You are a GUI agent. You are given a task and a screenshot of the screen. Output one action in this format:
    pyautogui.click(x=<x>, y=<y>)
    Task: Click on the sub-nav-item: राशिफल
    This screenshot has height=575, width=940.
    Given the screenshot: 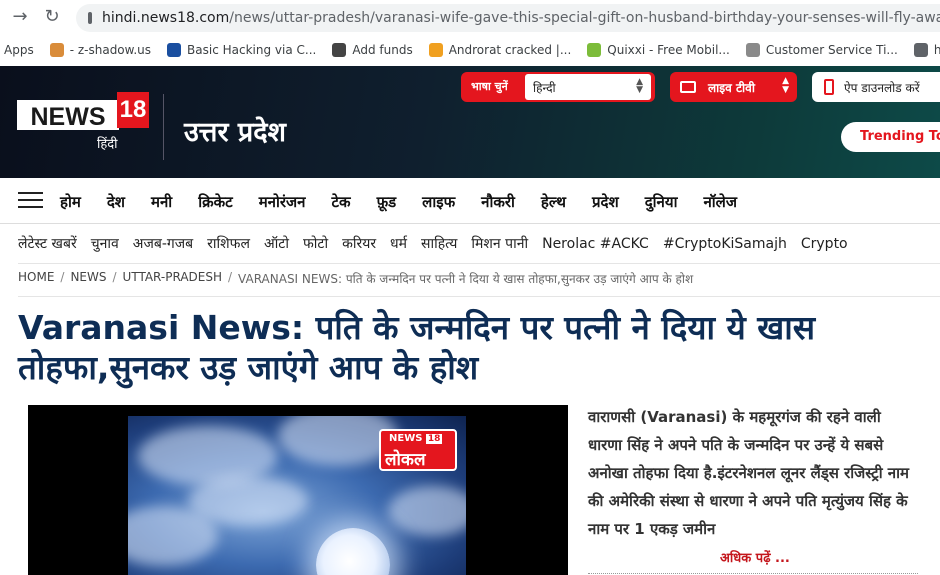 What is the action you would take?
    pyautogui.click(x=228, y=243)
    